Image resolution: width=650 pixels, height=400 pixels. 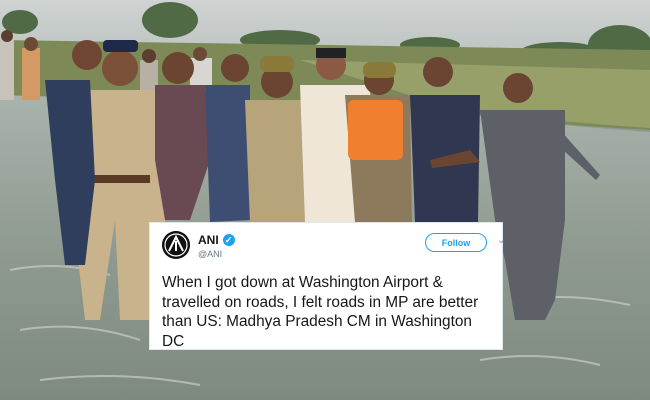 What do you see at coordinates (228, 240) in the screenshot?
I see `verified-badge-icon: ✓` at bounding box center [228, 240].